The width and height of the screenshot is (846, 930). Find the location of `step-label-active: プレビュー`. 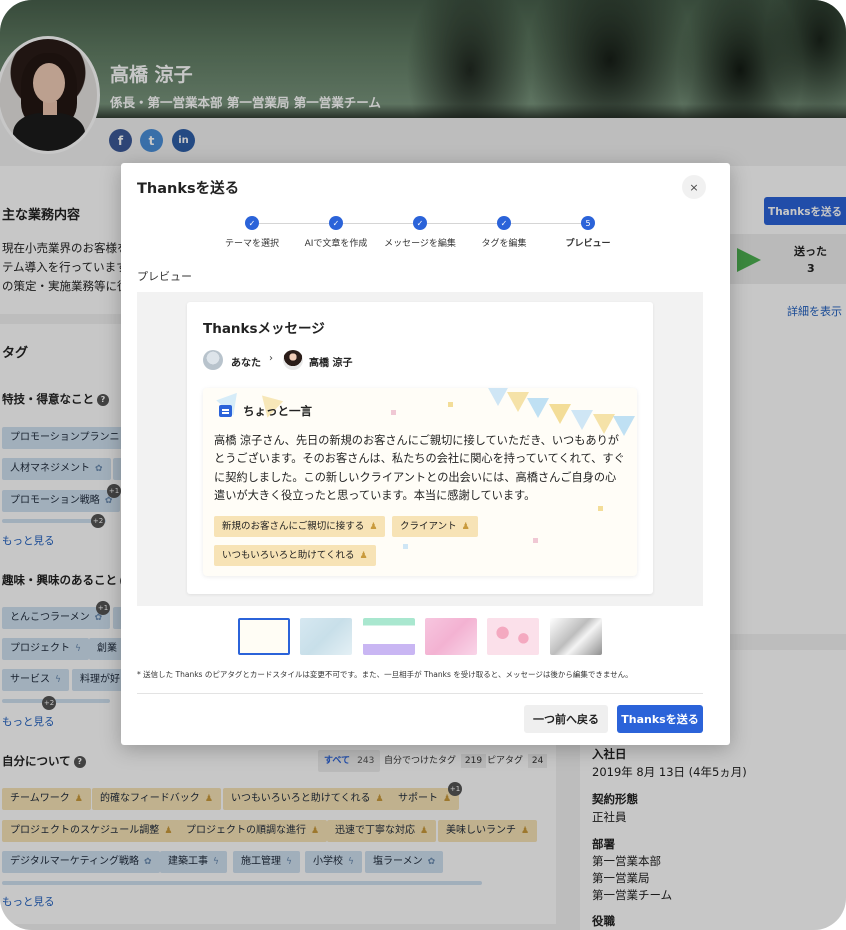

step-label-active: プレビュー is located at coordinates (588, 244).